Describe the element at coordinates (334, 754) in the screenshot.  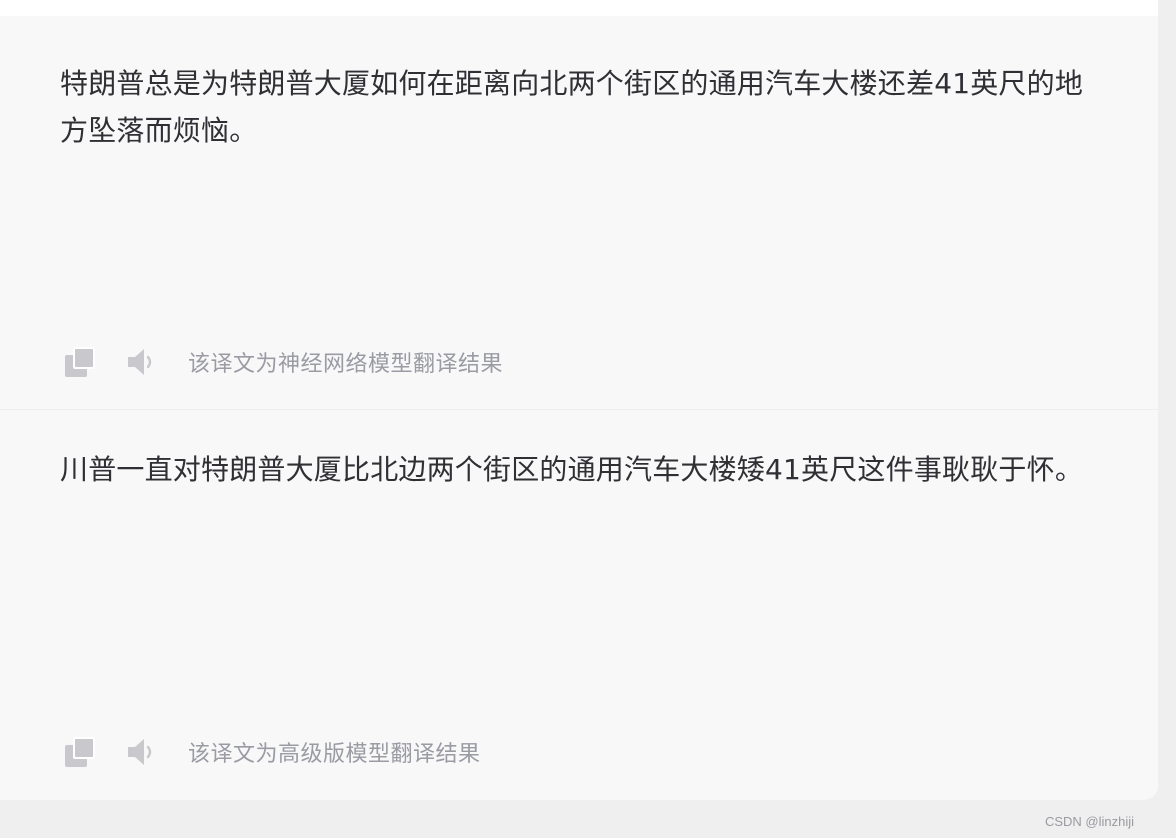
I see `model-source-note: 该译文为高级版模型翻译结果` at that location.